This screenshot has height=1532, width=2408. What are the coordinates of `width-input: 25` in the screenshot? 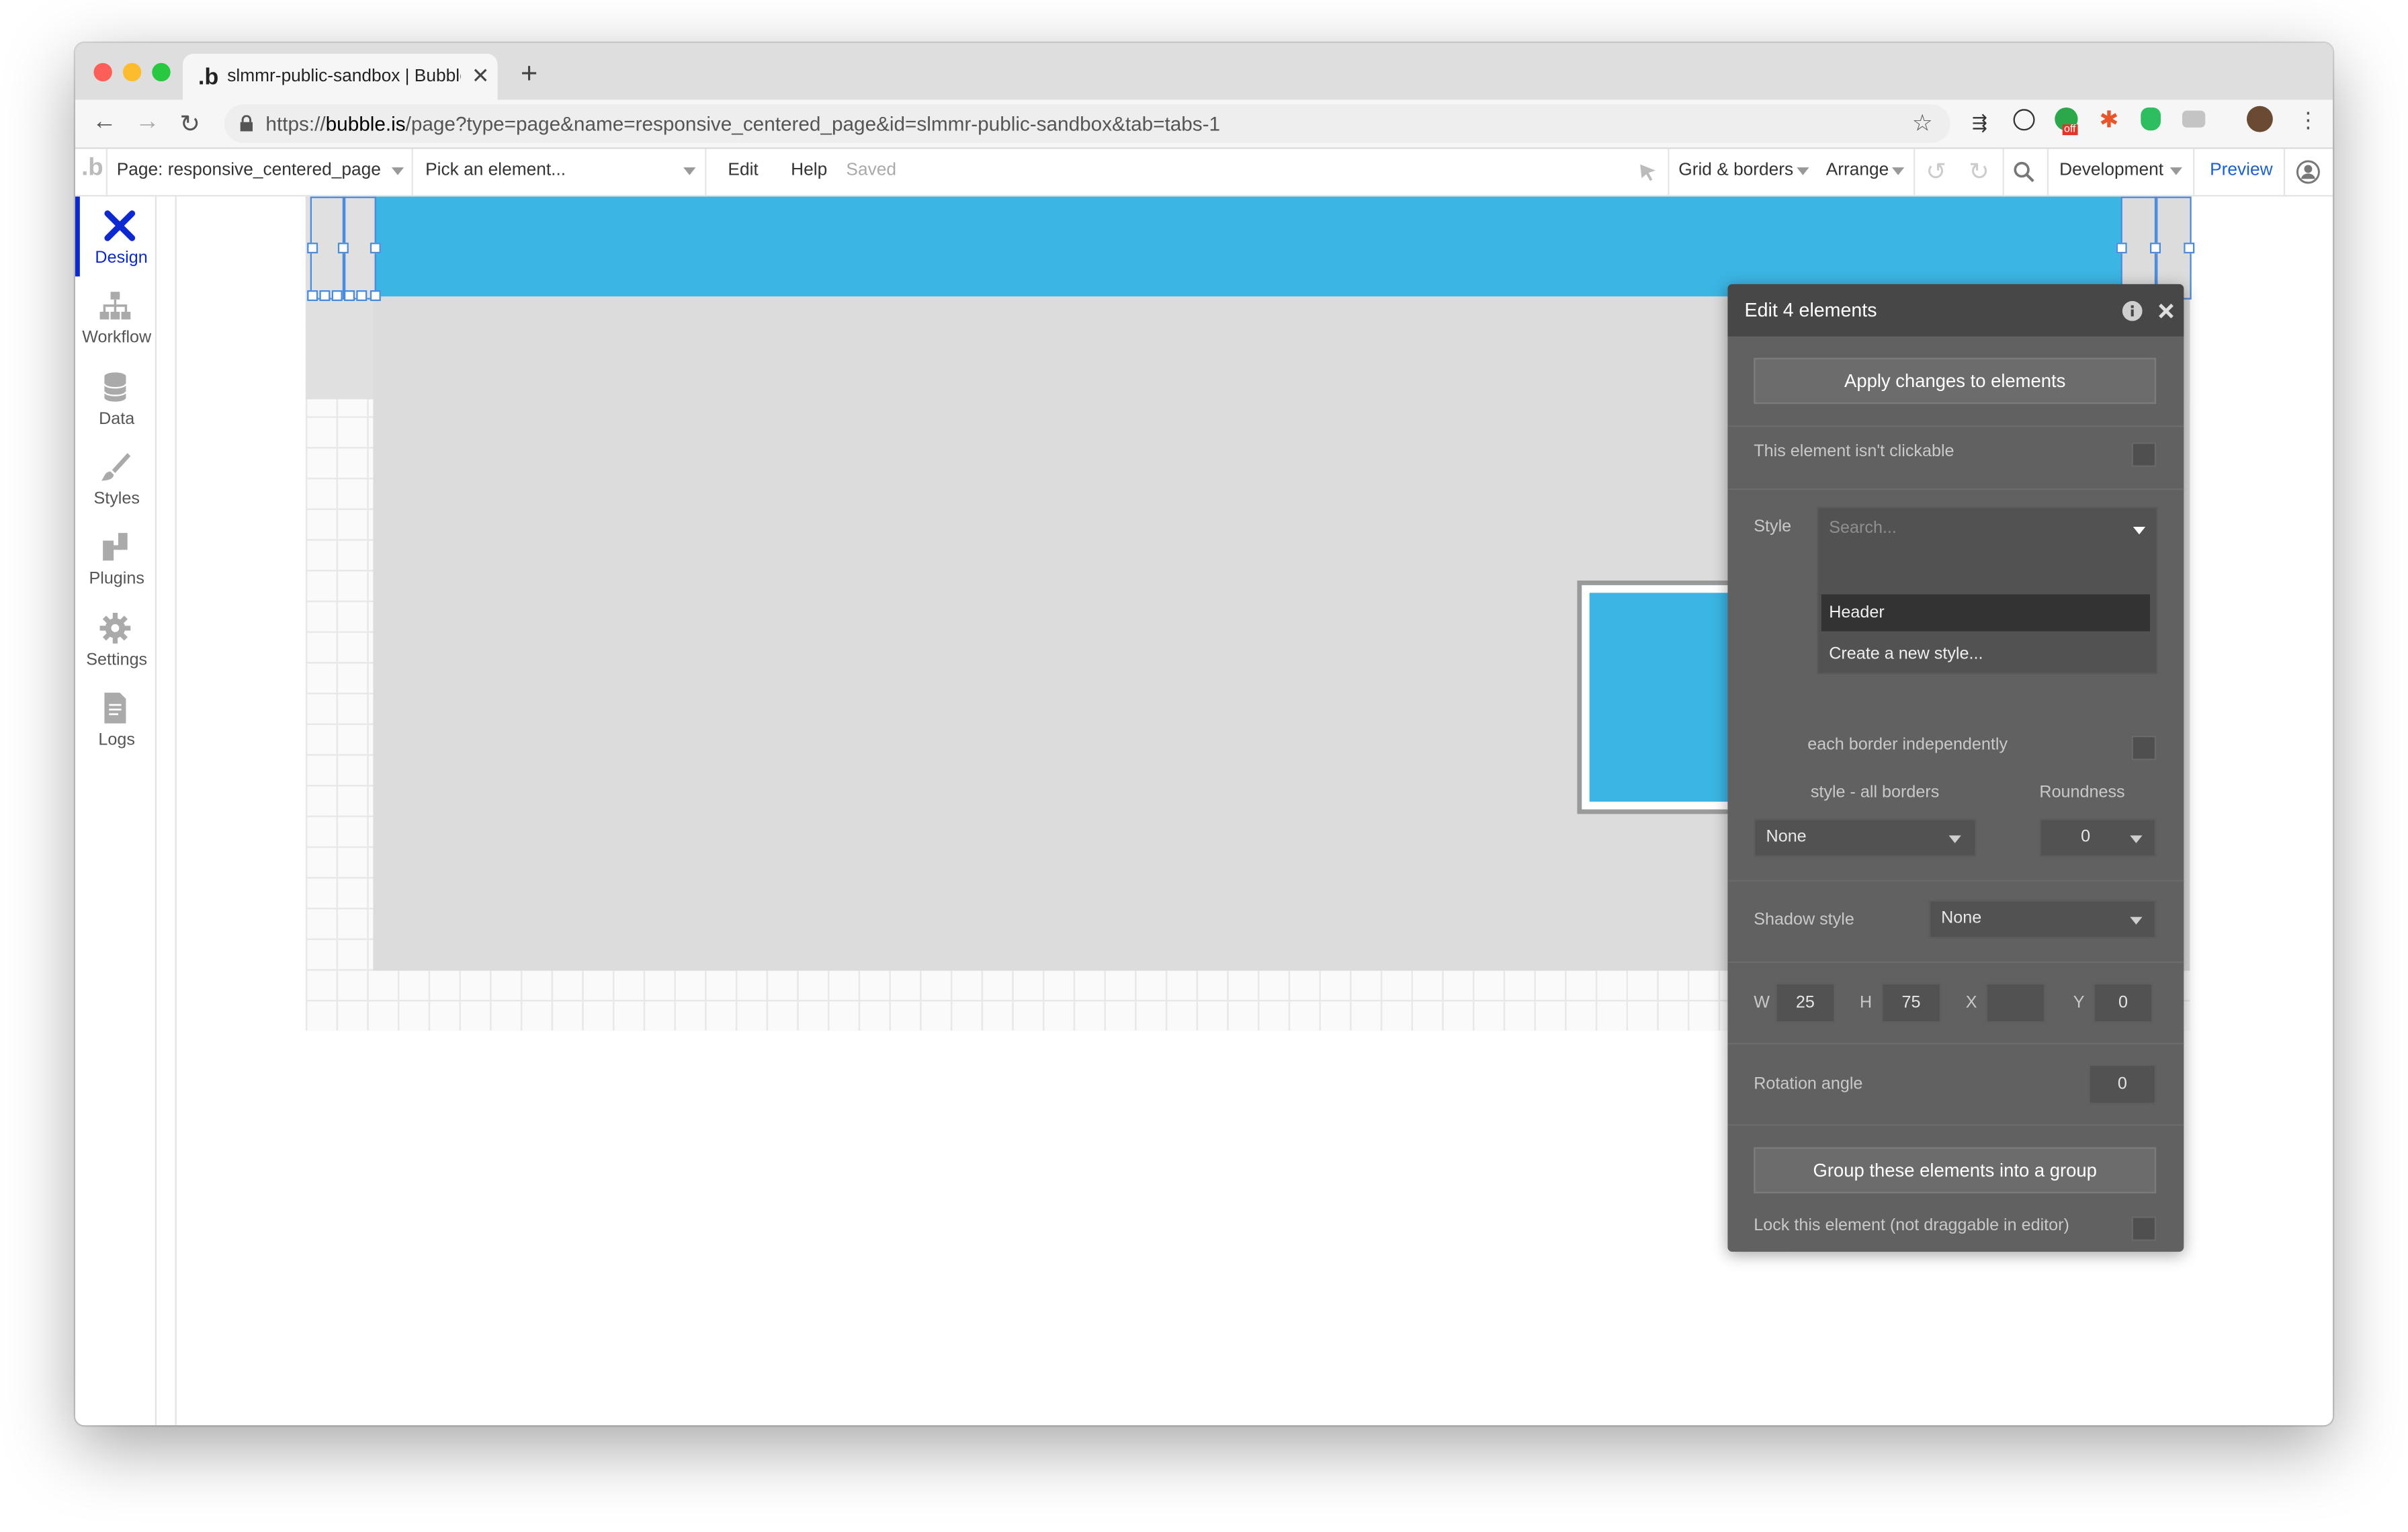 It's located at (1805, 1003).